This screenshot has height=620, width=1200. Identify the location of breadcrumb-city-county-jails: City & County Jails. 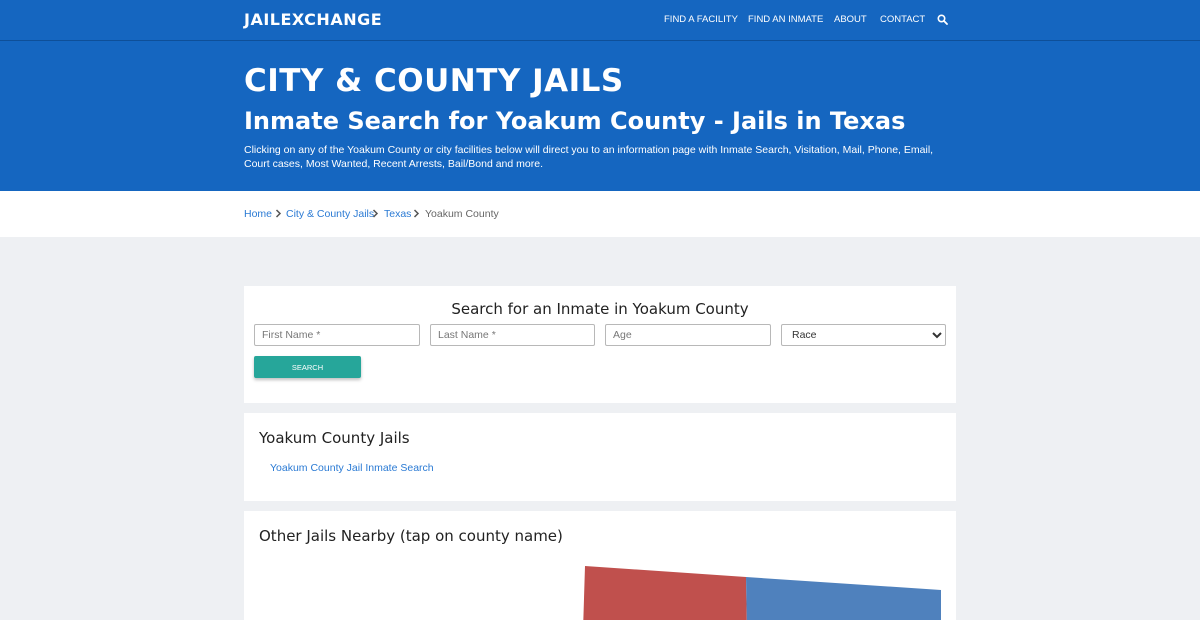
(330, 214).